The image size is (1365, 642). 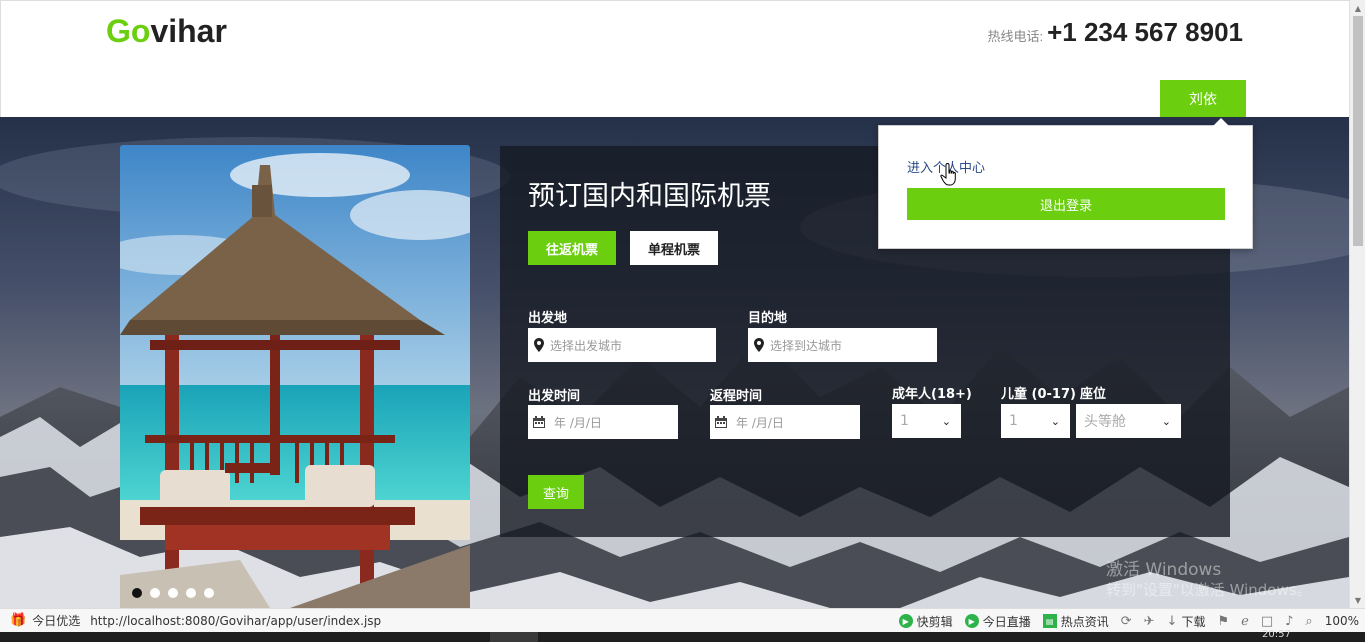 What do you see at coordinates (514, 637) in the screenshot?
I see `taskbar-app-button` at bounding box center [514, 637].